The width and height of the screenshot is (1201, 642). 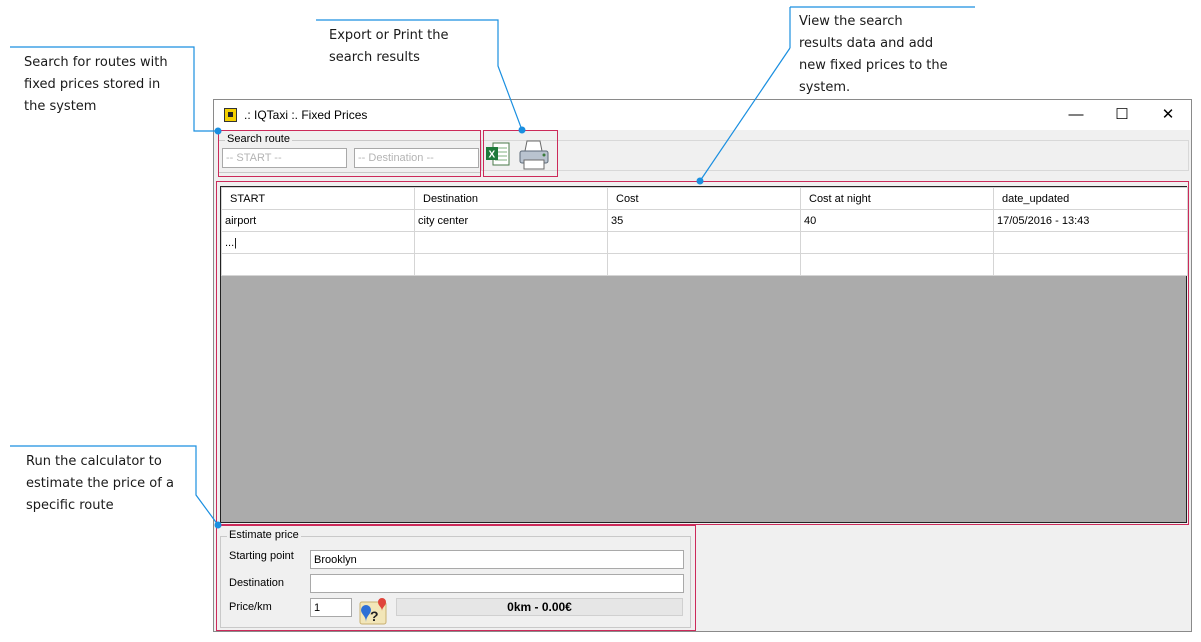 What do you see at coordinates (539, 607) in the screenshot?
I see `estimated-price-display: 0km - 0.00€` at bounding box center [539, 607].